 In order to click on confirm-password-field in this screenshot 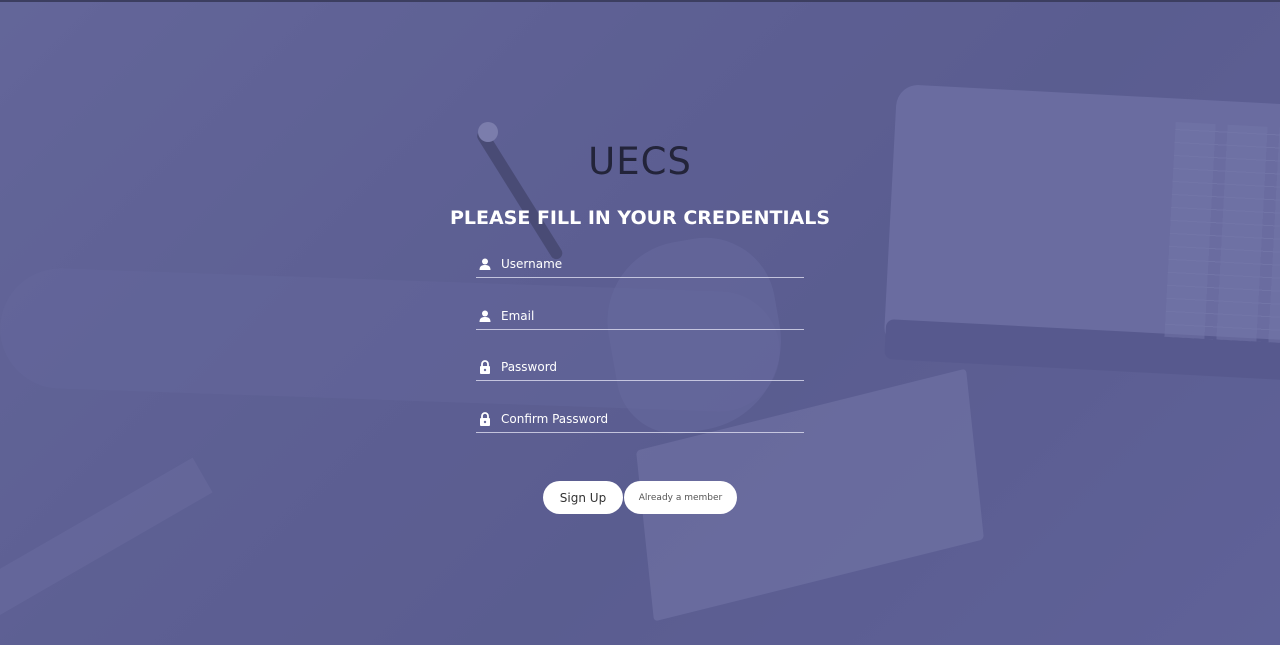, I will do `click(640, 419)`.